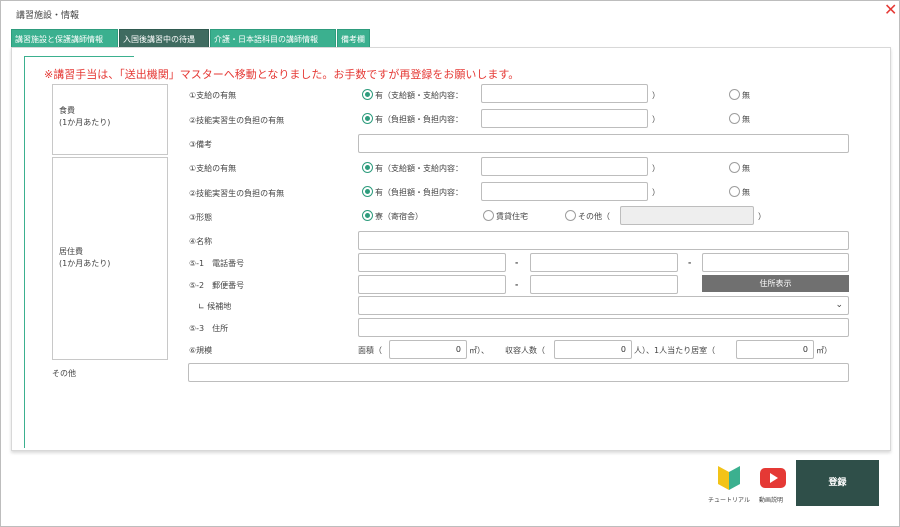 Image resolution: width=900 pixels, height=527 pixels. What do you see at coordinates (488, 215) in the screenshot?
I see `housing-type-rental-radio` at bounding box center [488, 215].